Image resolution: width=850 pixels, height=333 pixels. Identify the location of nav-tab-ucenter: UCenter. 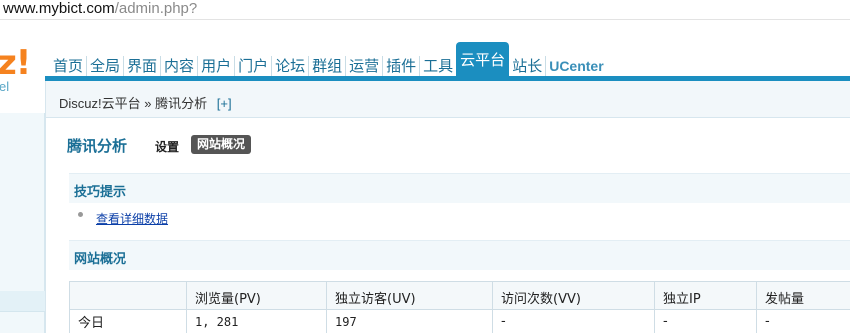
(575, 66).